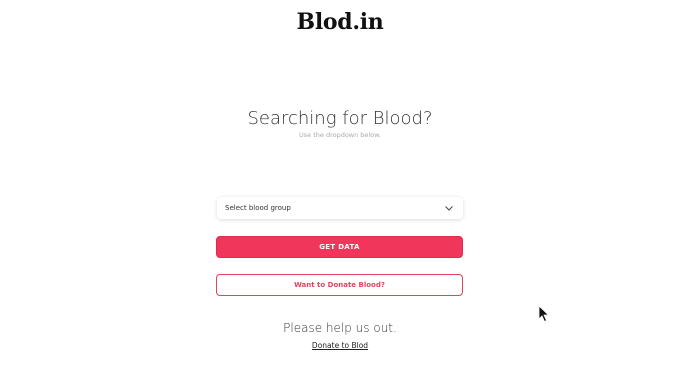  I want to click on donate-to-blod-link: Donate to Blod, so click(340, 345).